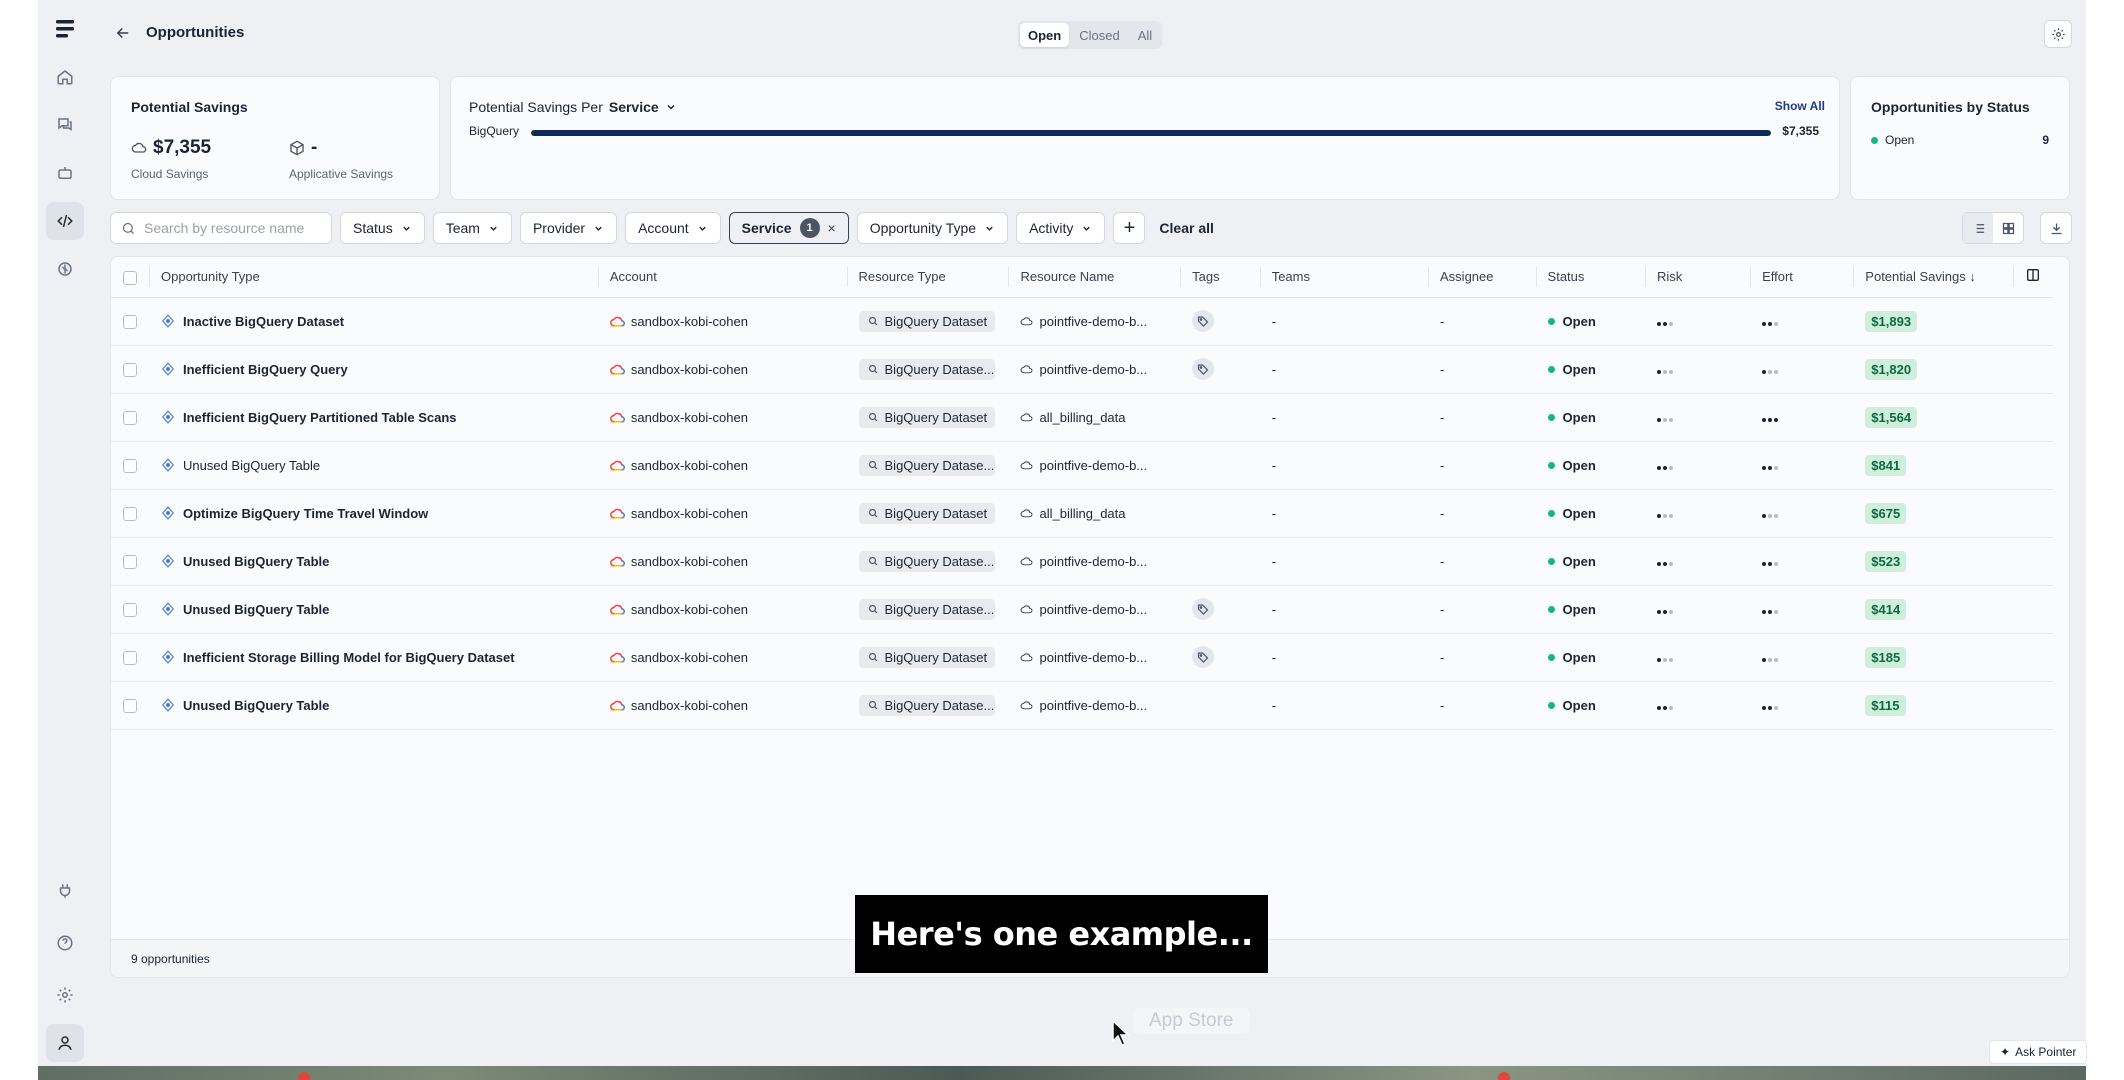 The height and width of the screenshot is (1080, 2124). I want to click on tab-open: Open, so click(1045, 35).